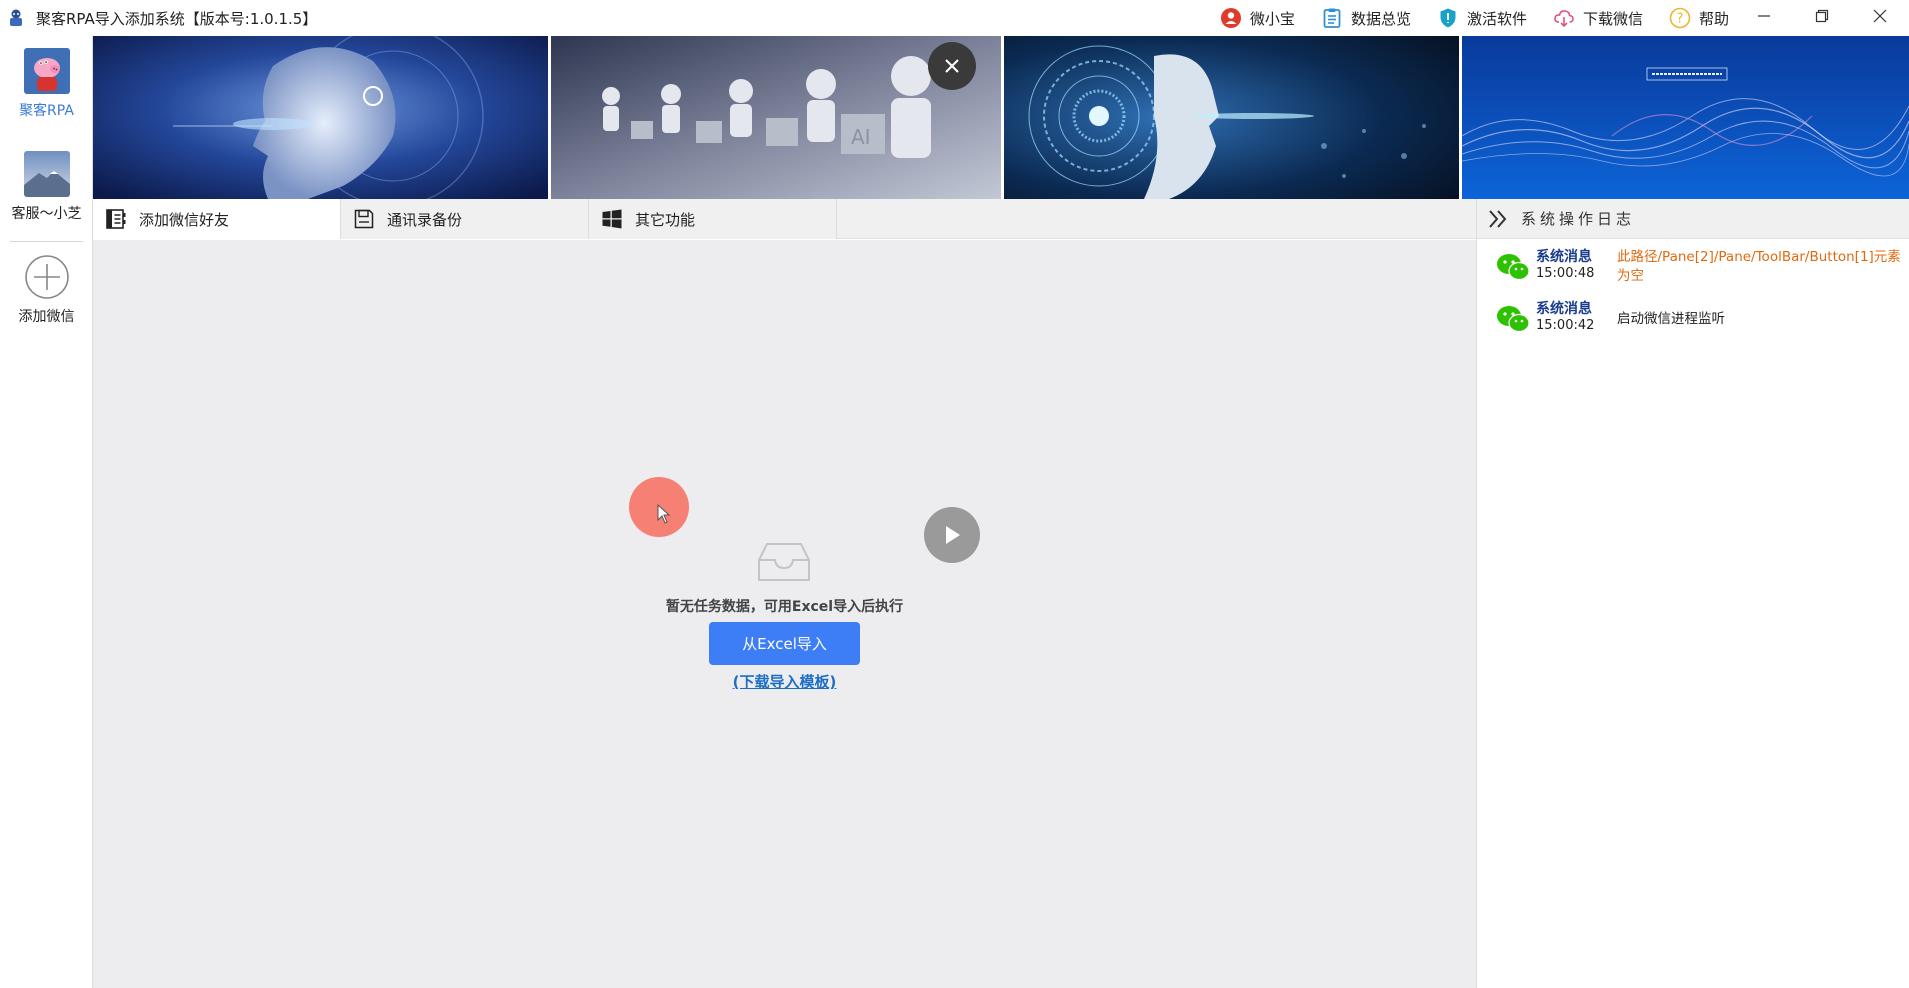  I want to click on minimize-icon, so click(1764, 16).